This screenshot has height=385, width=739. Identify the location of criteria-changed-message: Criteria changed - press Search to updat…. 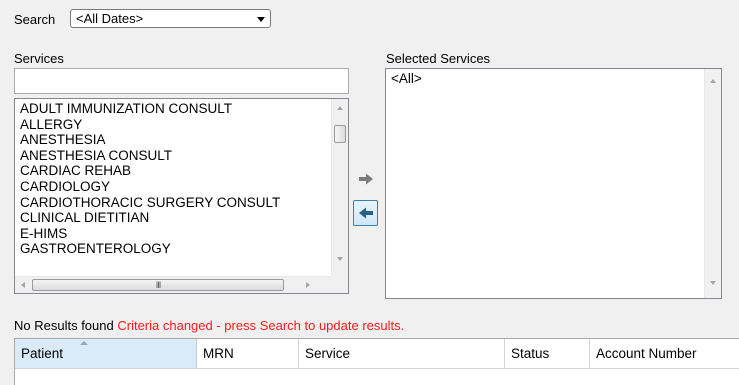
(261, 325).